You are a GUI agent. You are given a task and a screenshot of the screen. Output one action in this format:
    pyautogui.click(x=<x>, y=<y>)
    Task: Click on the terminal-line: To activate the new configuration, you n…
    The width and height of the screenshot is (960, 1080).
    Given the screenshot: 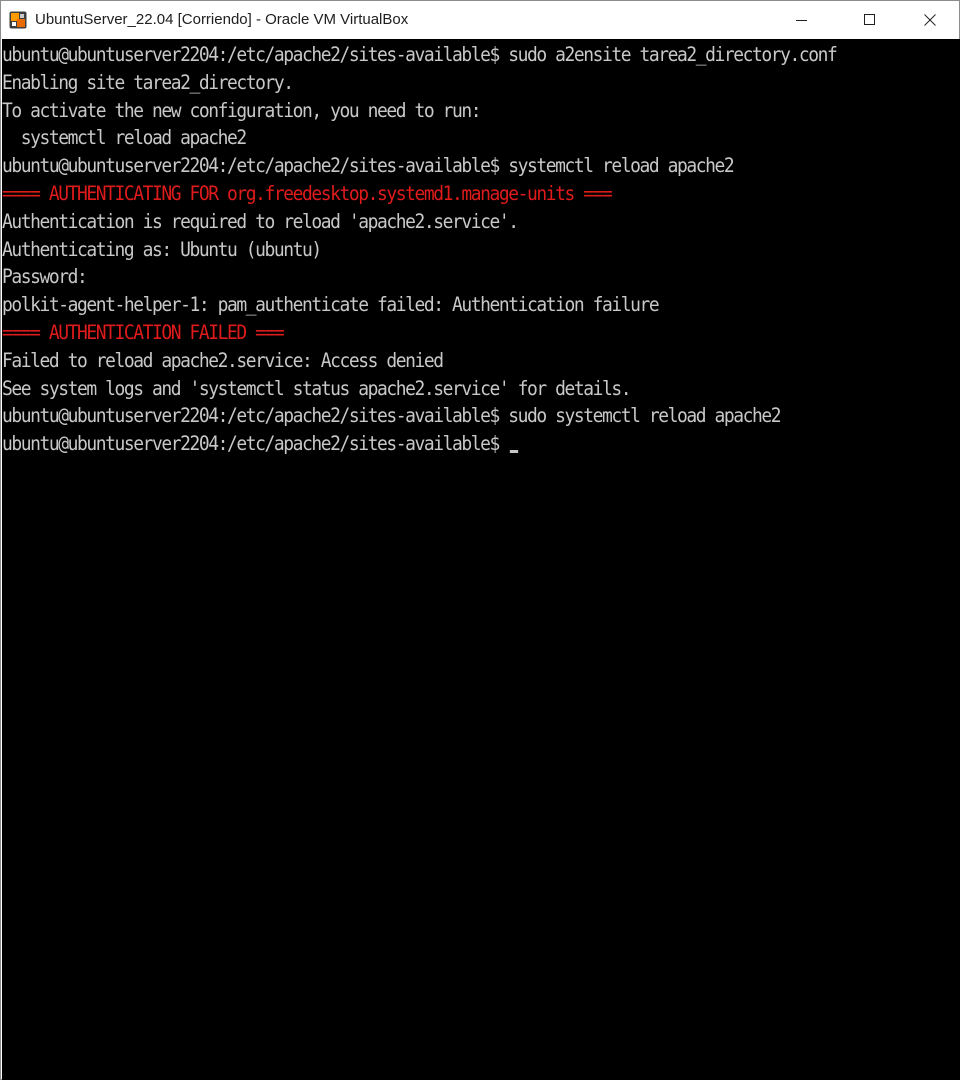 What is the action you would take?
    pyautogui.click(x=419, y=111)
    